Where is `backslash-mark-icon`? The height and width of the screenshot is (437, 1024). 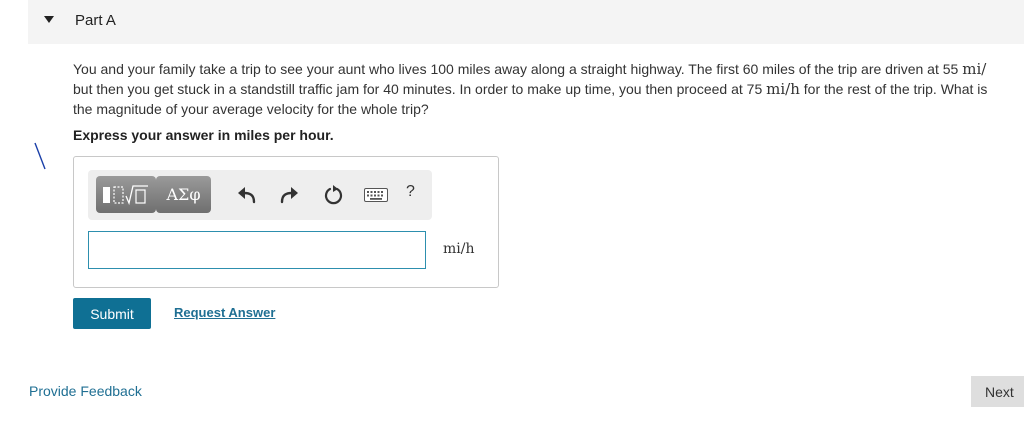 backslash-mark-icon is located at coordinates (40, 156).